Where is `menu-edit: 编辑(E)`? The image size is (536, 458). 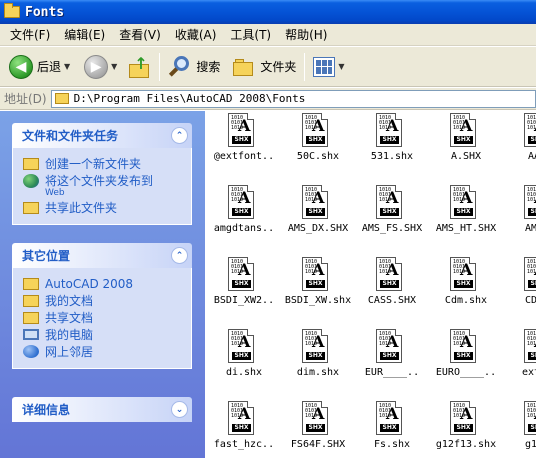
menu-edit: 编辑(E) is located at coordinates (85, 34).